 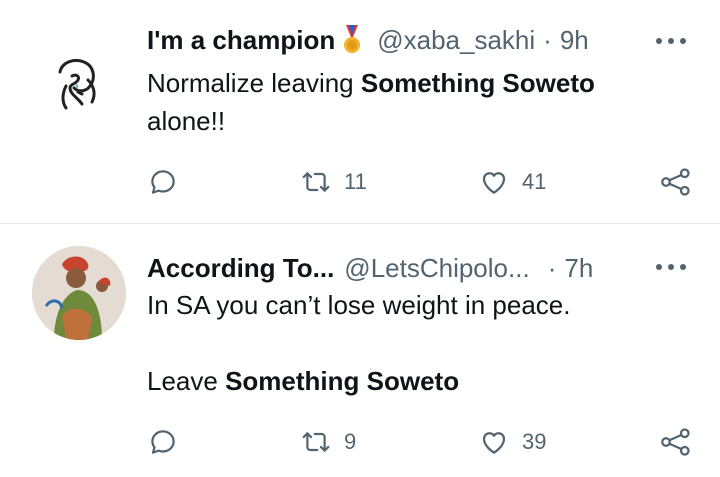 I want to click on like-button: 41, so click(x=512, y=182).